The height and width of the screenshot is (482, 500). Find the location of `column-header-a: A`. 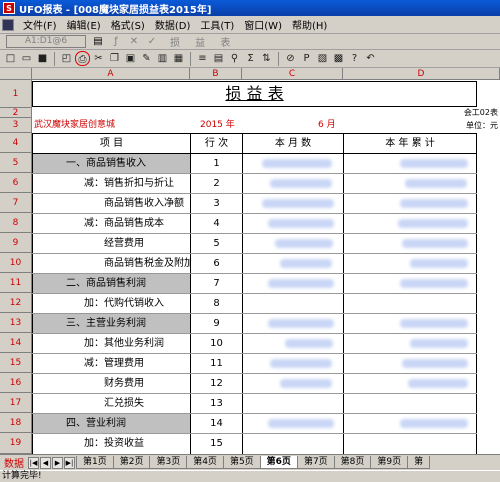

column-header-a: A is located at coordinates (111, 74).